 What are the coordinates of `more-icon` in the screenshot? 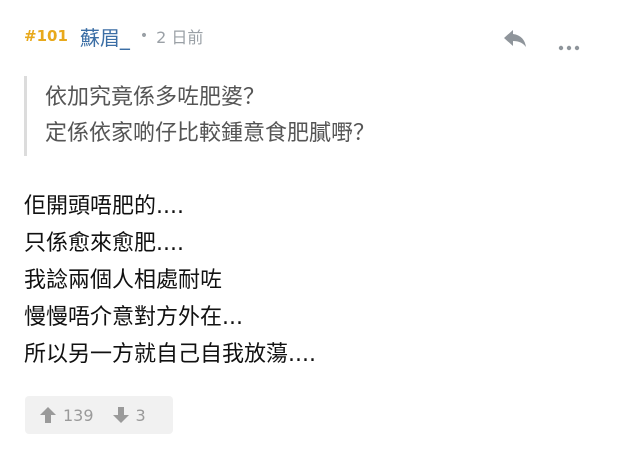 It's located at (569, 43).